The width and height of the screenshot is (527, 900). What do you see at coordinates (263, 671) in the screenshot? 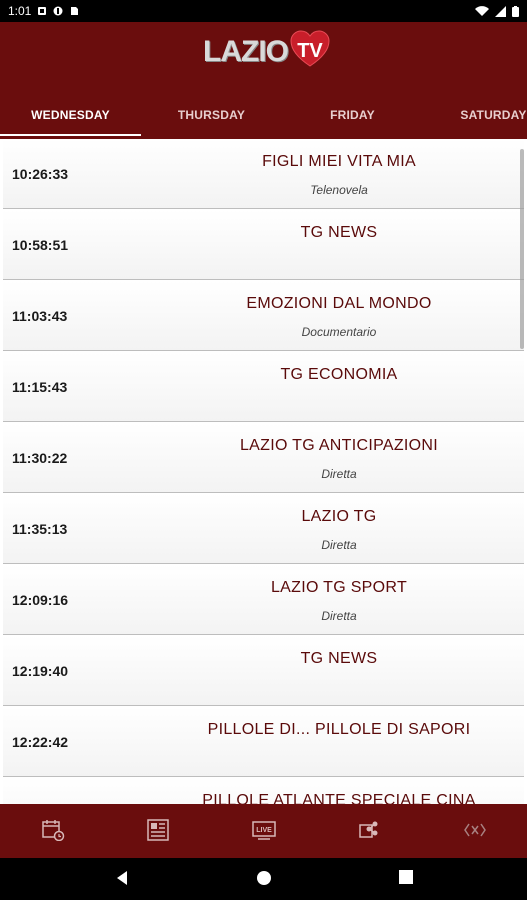
I see `schedule-row: 12:19:40 TG NEWS` at bounding box center [263, 671].